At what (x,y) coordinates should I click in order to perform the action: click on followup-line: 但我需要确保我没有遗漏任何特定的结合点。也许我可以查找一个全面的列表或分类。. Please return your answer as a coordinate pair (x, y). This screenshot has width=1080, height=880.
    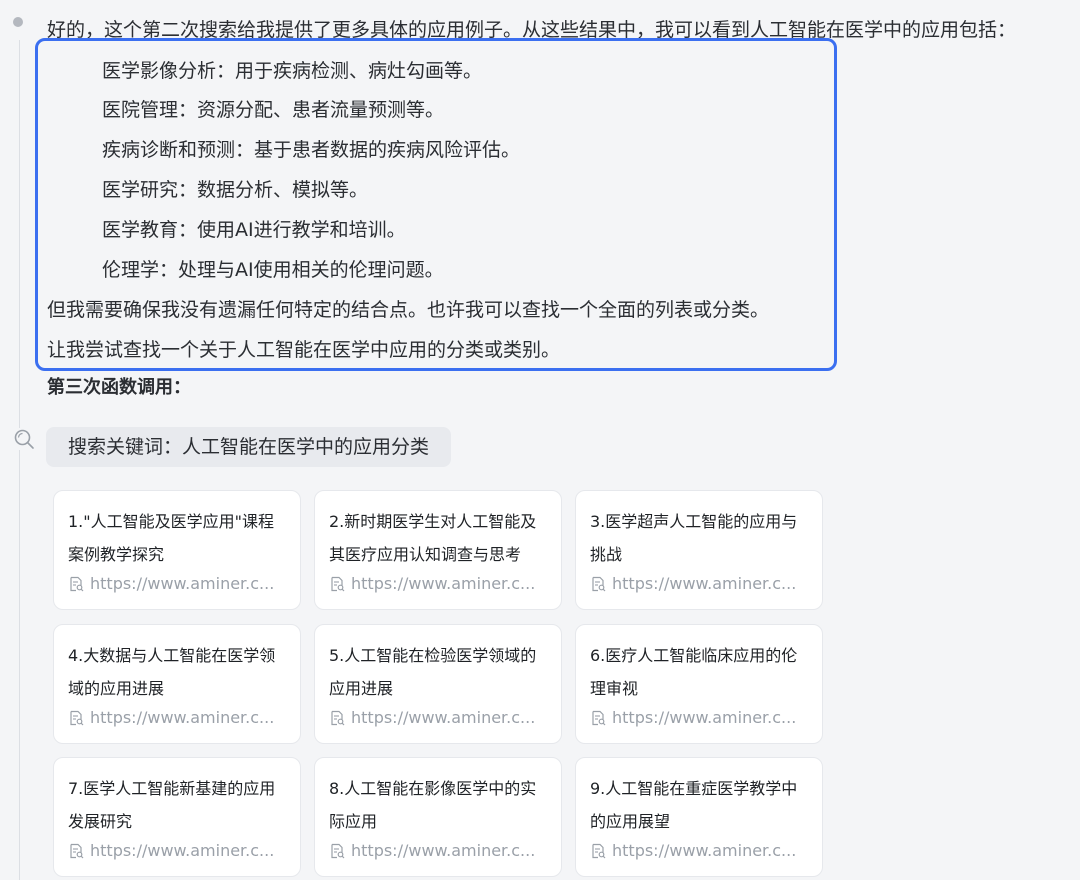
    Looking at the image, I should click on (408, 310).